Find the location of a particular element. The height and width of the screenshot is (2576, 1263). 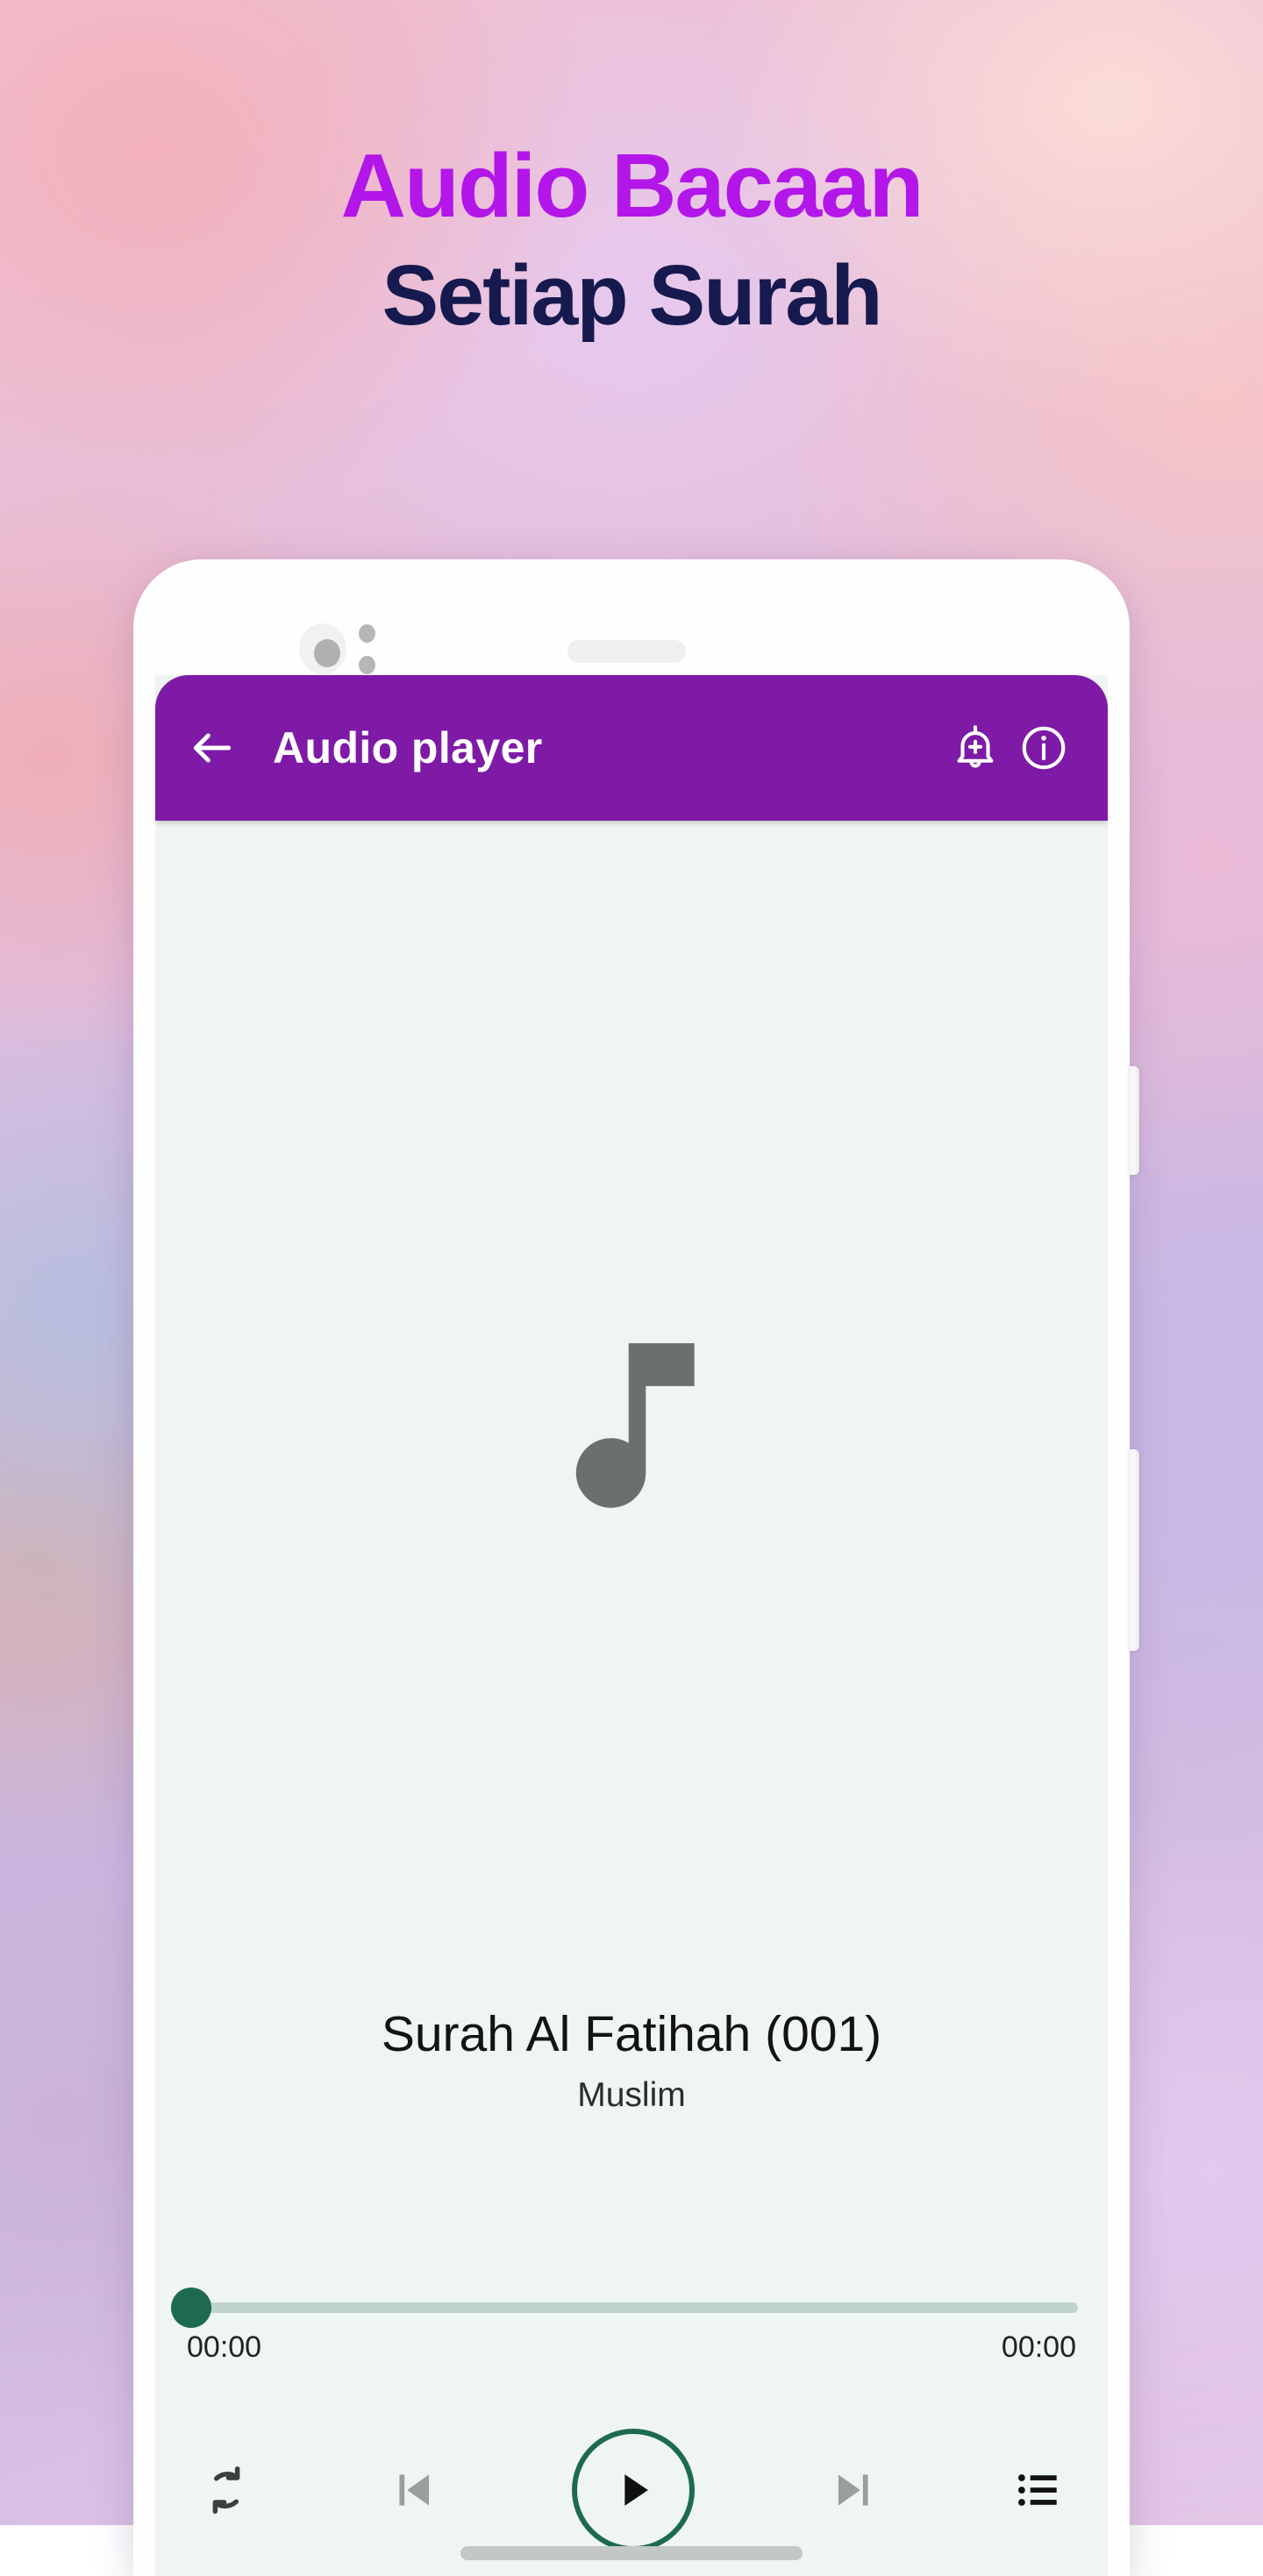

home-indicator is located at coordinates (631, 2553).